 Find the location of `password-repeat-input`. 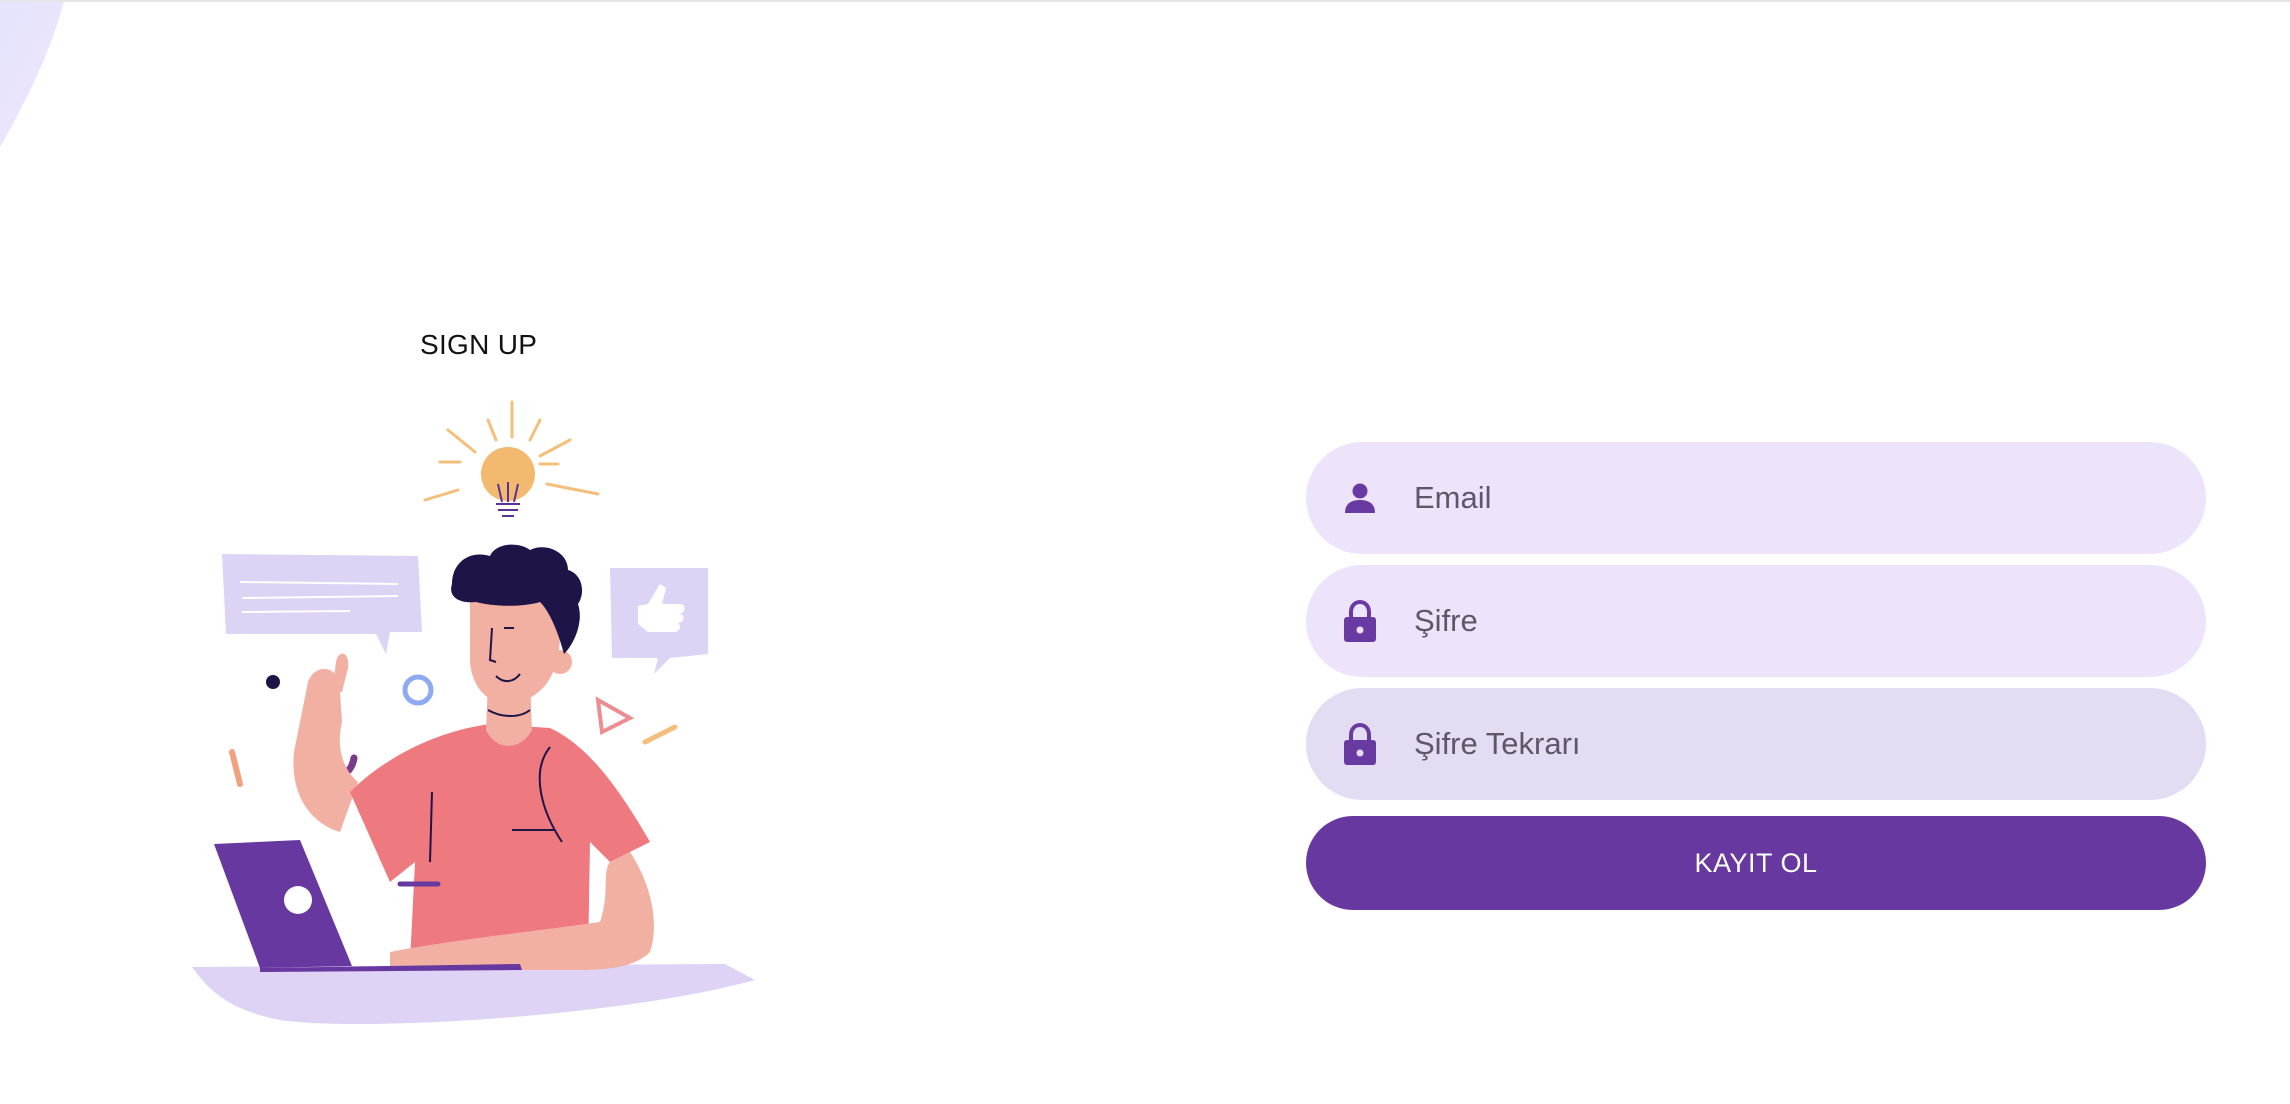

password-repeat-input is located at coordinates (1794, 744).